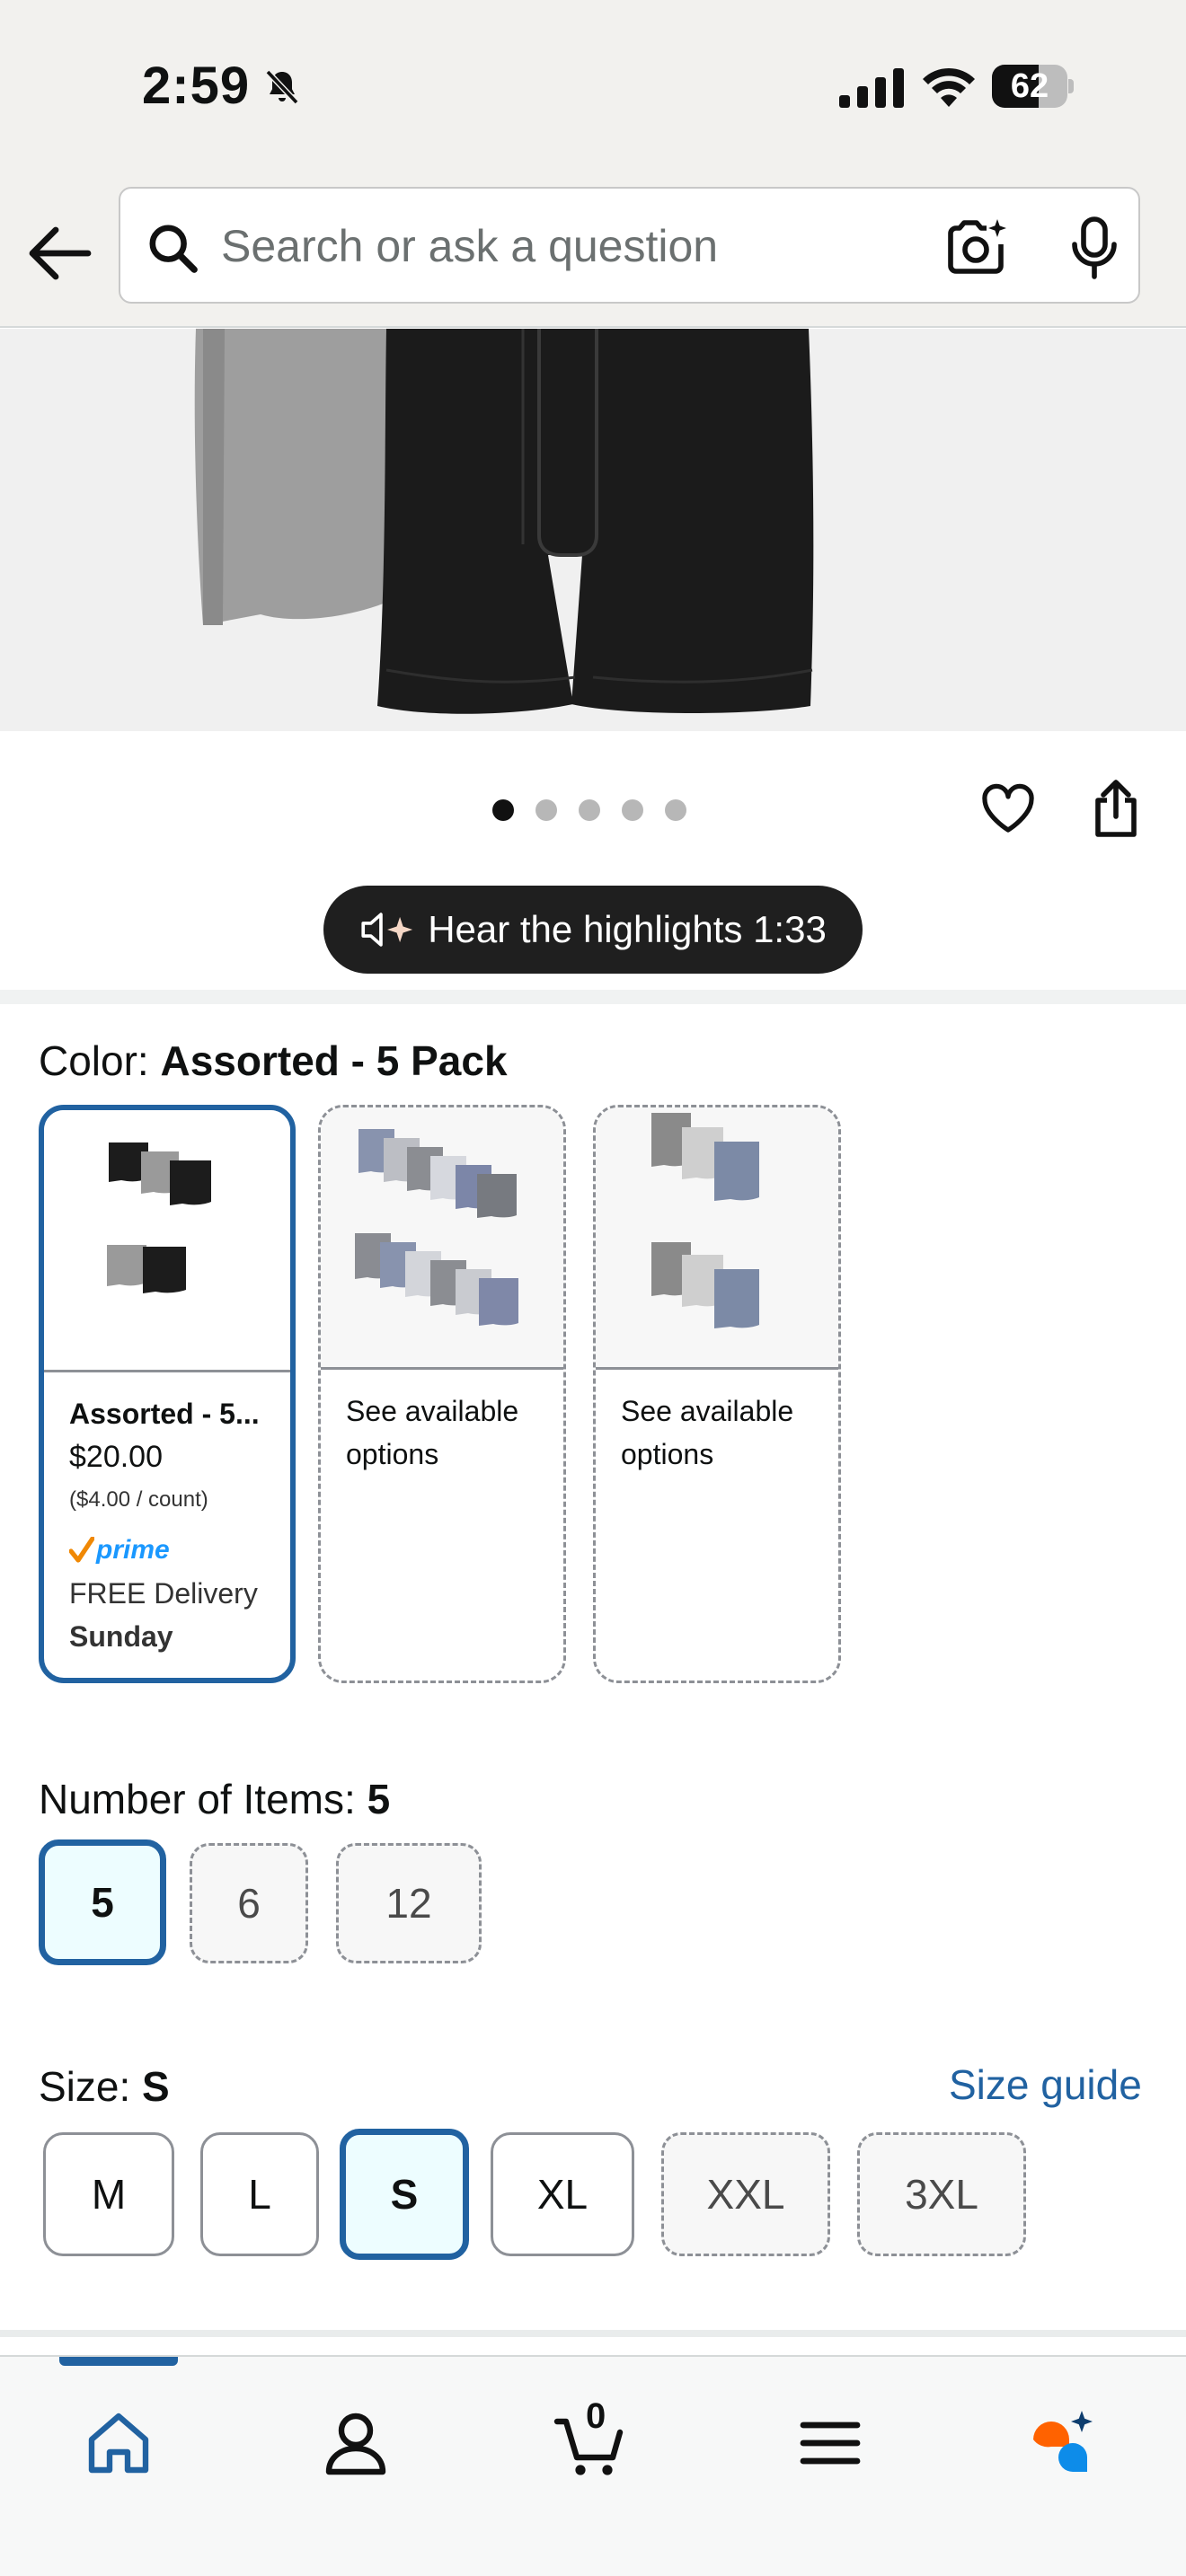 The image size is (1186, 2576). I want to click on battery-indicator: 62, so click(1033, 86).